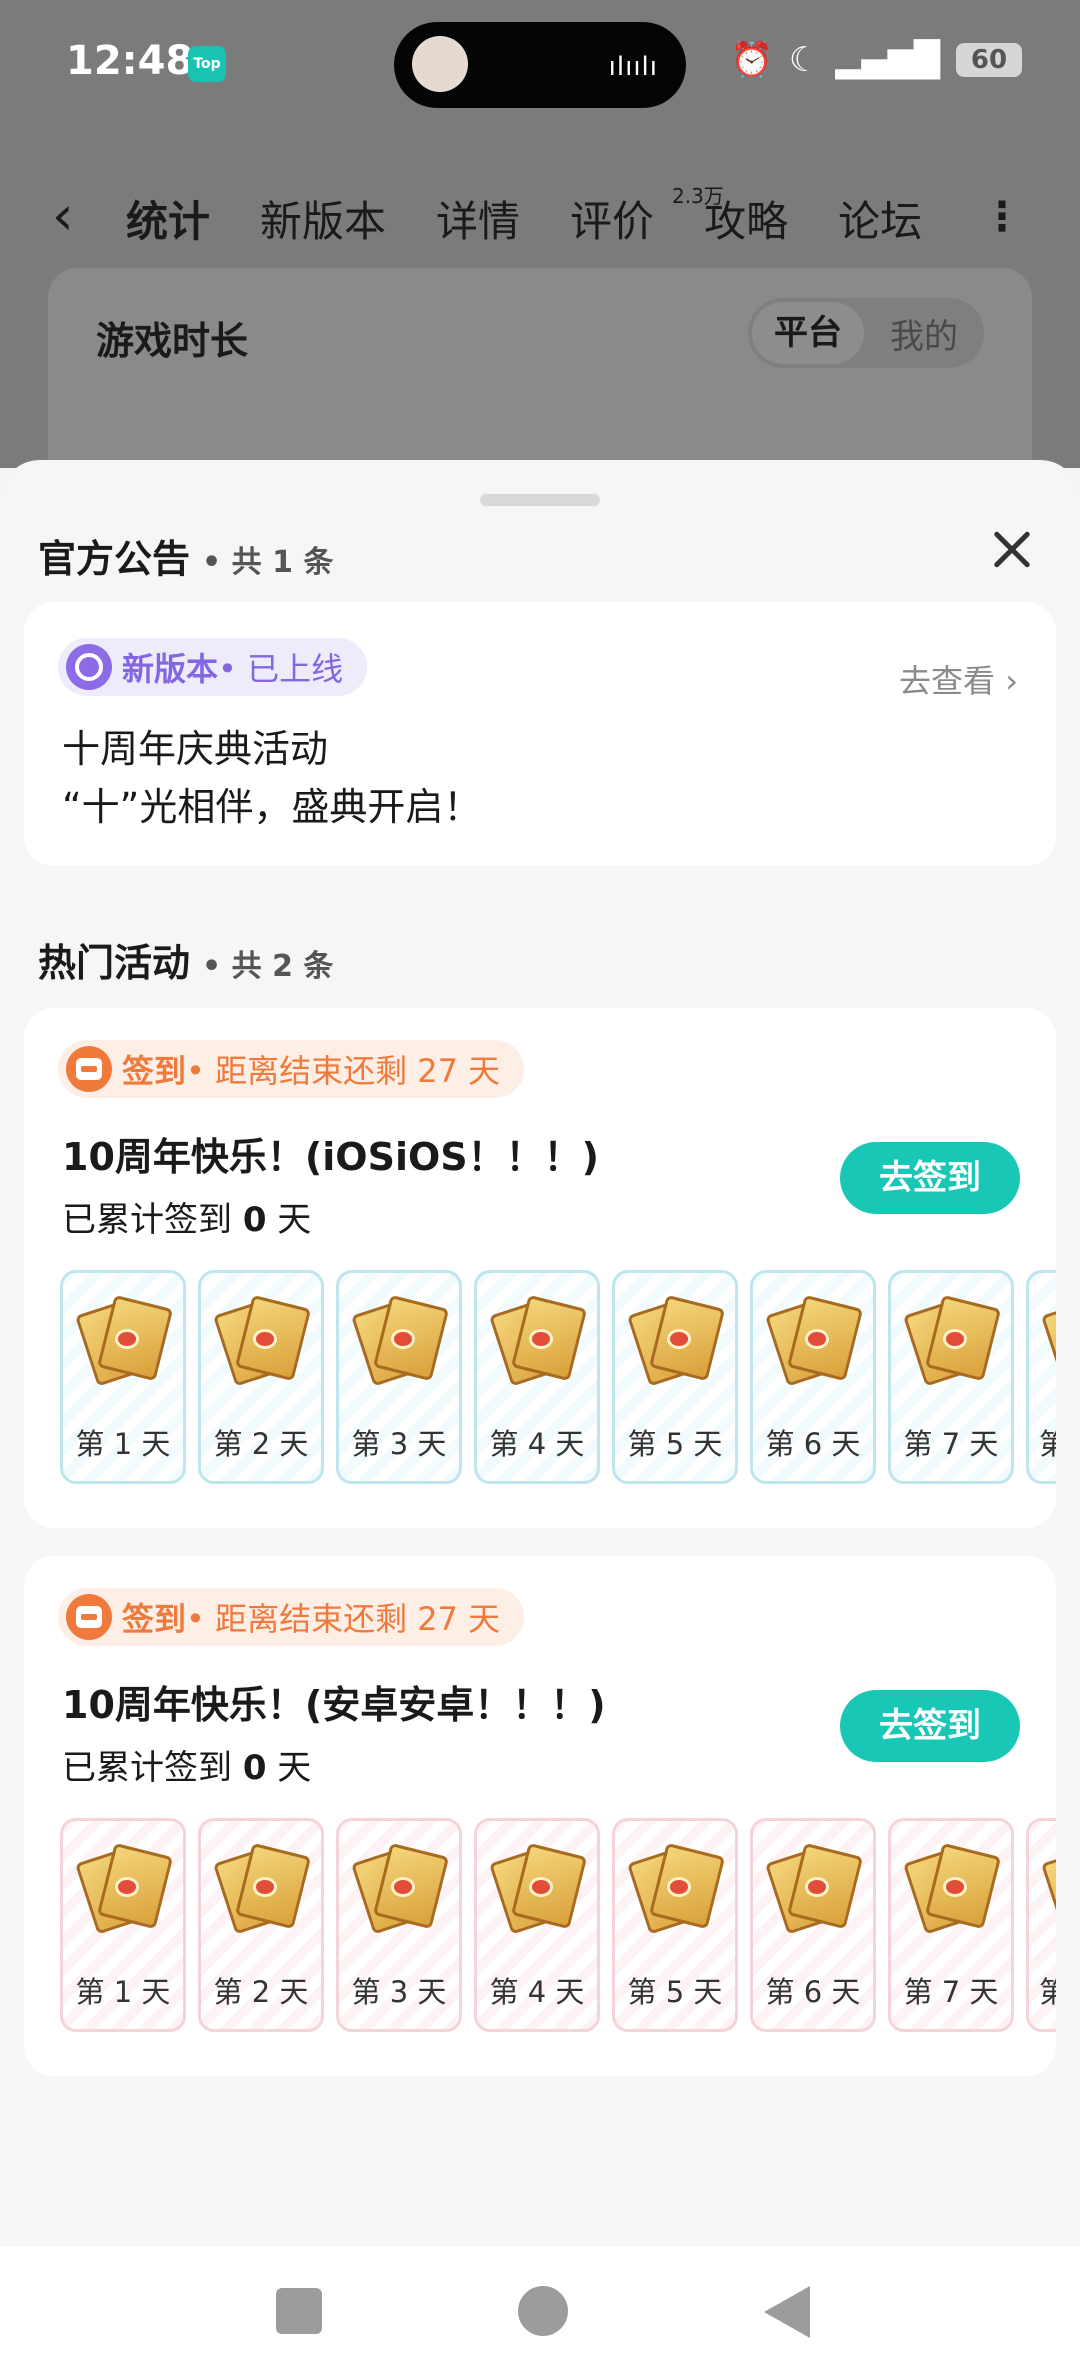 The width and height of the screenshot is (1080, 2376). Describe the element at coordinates (698, 196) in the screenshot. I see `review-count-badge: 2.3万` at that location.